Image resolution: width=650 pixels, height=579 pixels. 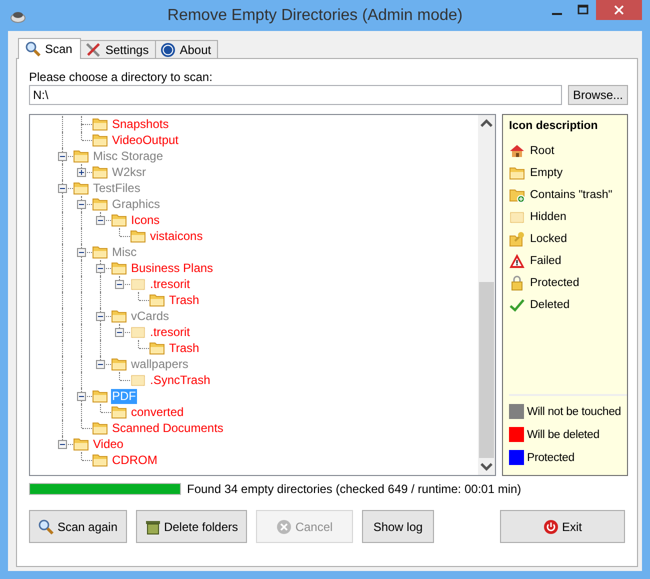 What do you see at coordinates (124, 252) in the screenshot?
I see `folder-name: Misc` at bounding box center [124, 252].